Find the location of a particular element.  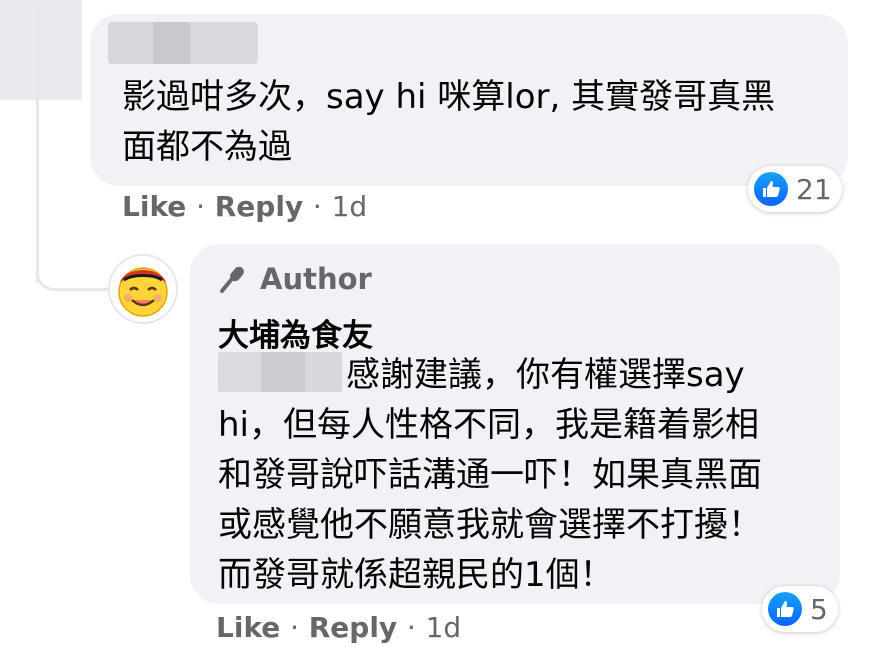

reply-text-line: 感謝建議，你有權選擇say is located at coordinates (523, 375).